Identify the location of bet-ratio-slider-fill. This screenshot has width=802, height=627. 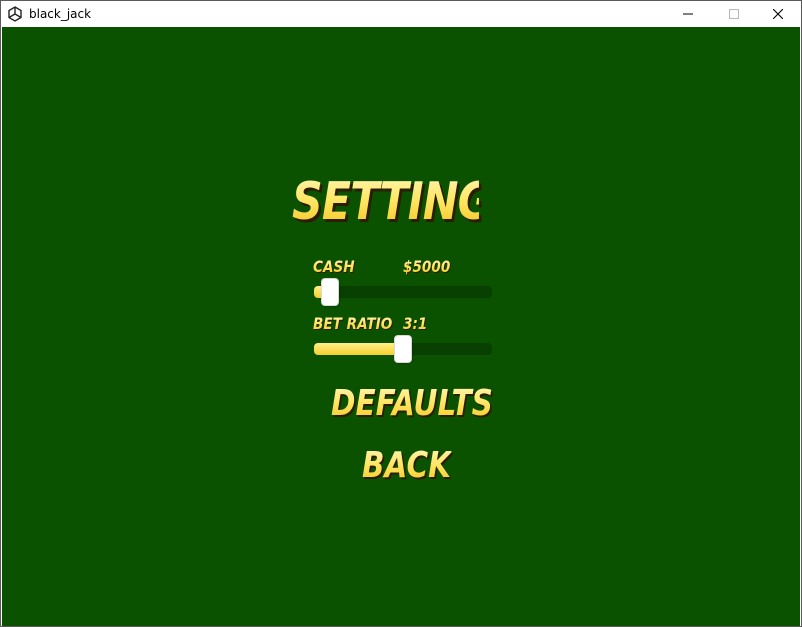
(360, 349).